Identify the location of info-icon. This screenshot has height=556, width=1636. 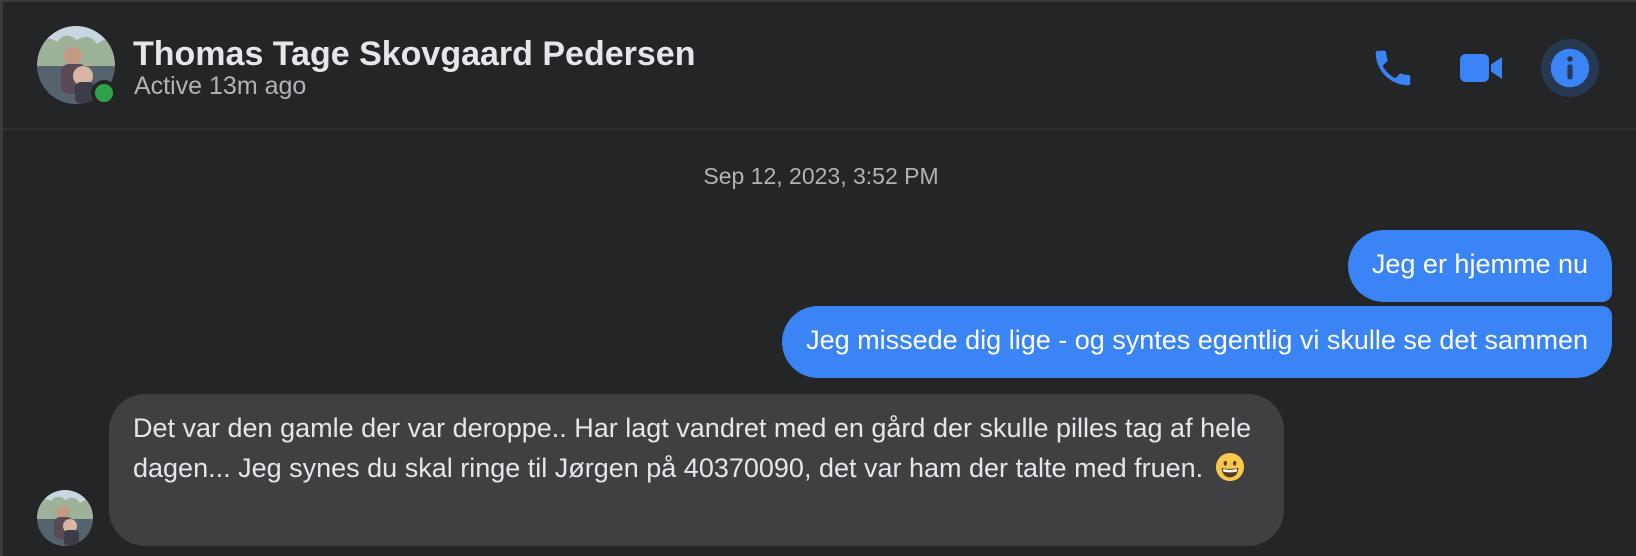
(1570, 68).